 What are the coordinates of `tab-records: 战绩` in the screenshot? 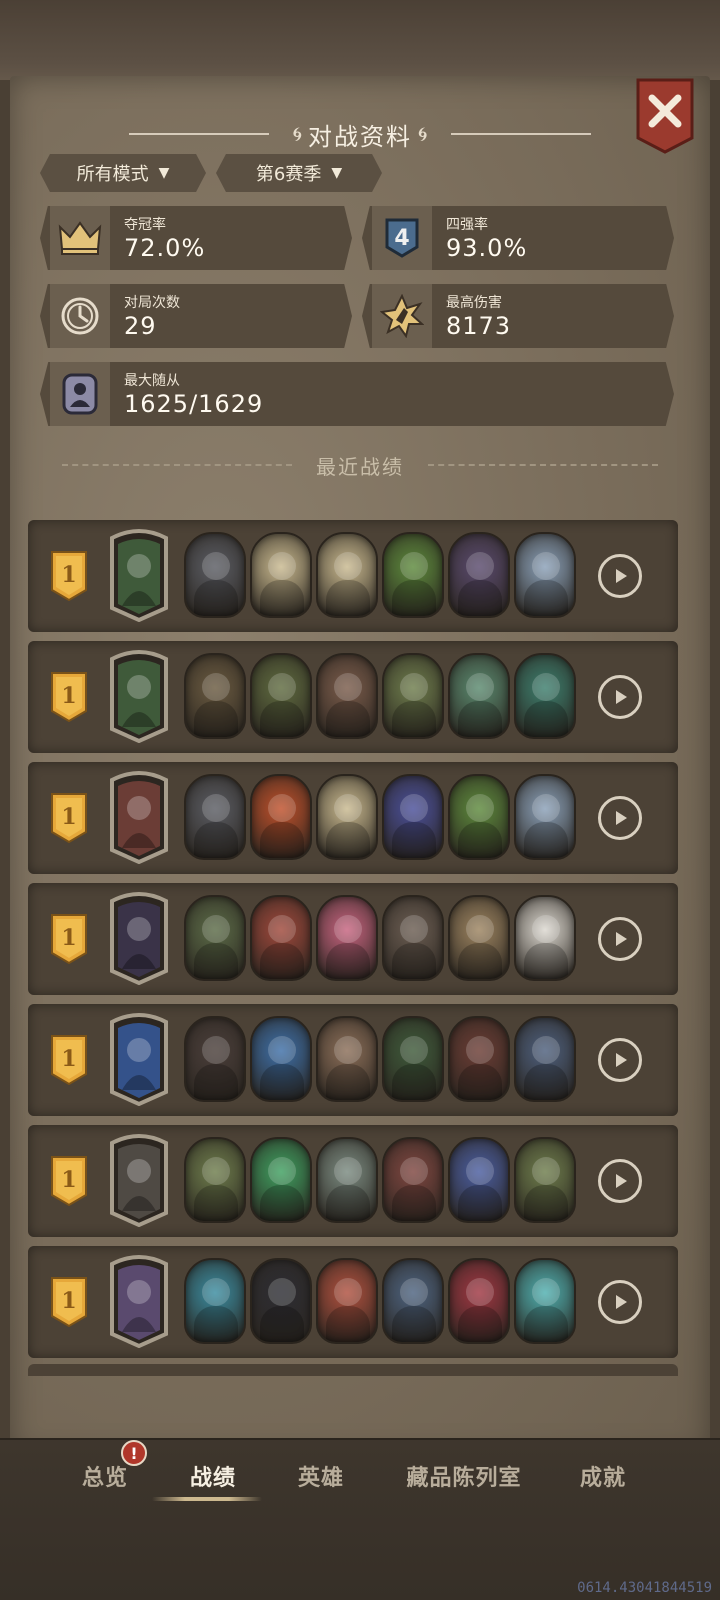 It's located at (213, 1480).